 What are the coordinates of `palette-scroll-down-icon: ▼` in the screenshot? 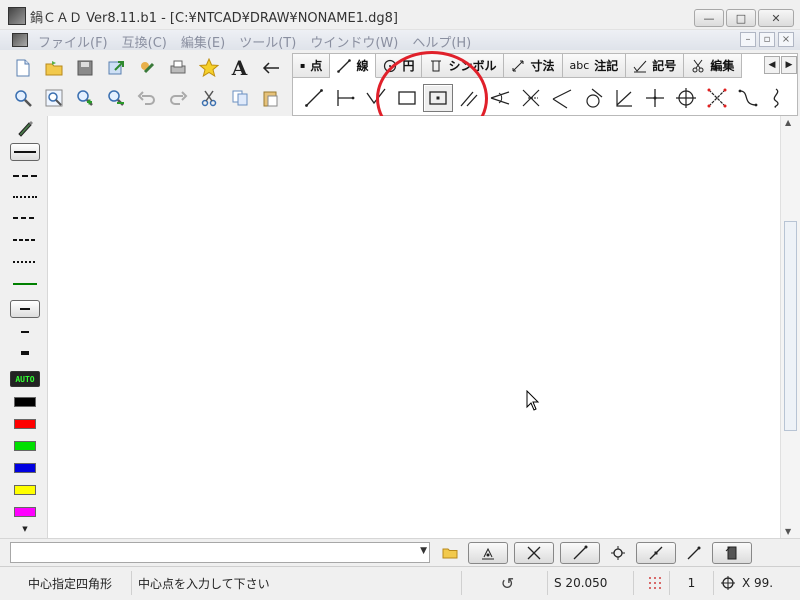 It's located at (25, 529).